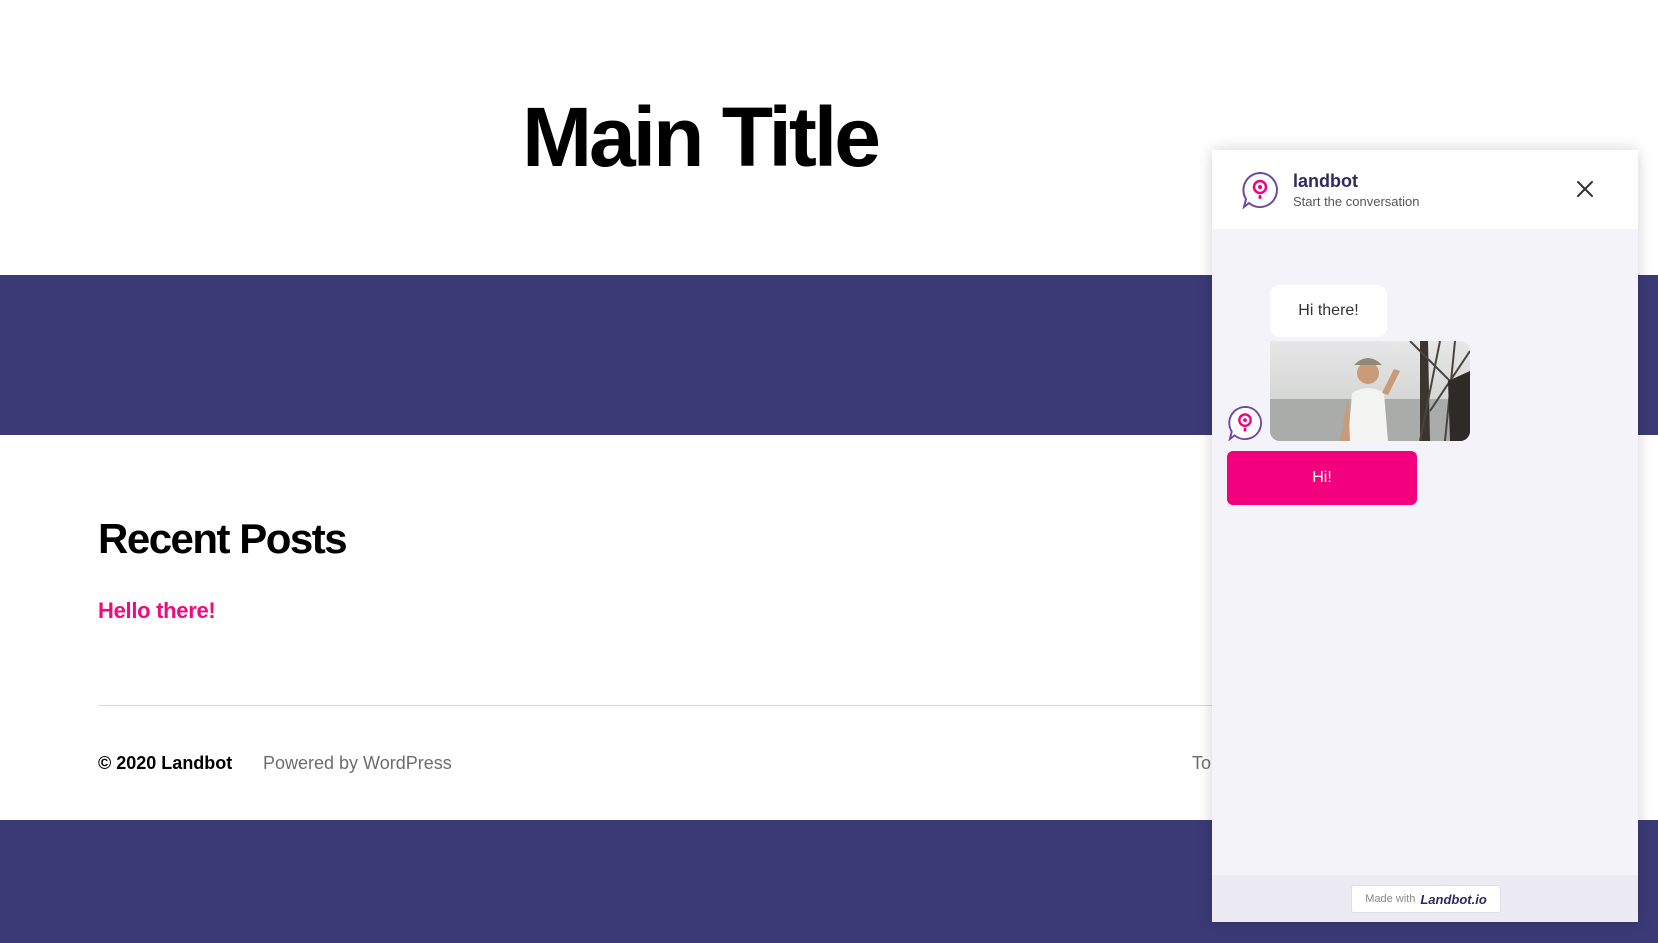  Describe the element at coordinates (223, 538) in the screenshot. I see `recent-posts-heading: Recent Posts` at that location.